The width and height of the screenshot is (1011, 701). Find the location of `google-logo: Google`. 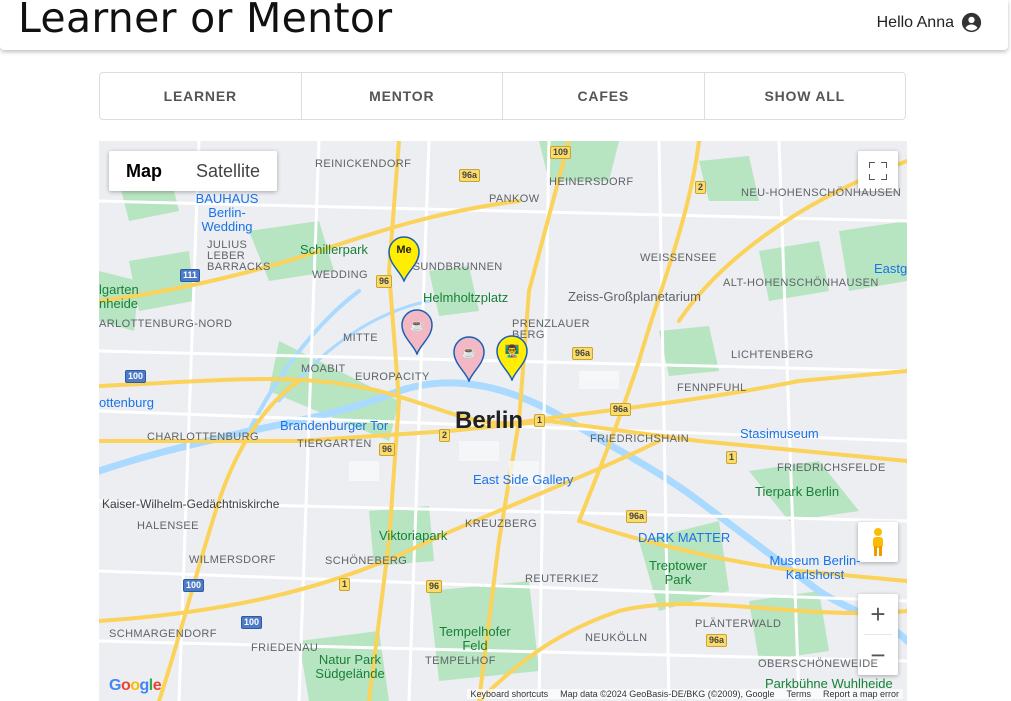

google-logo: Google is located at coordinates (135, 686).